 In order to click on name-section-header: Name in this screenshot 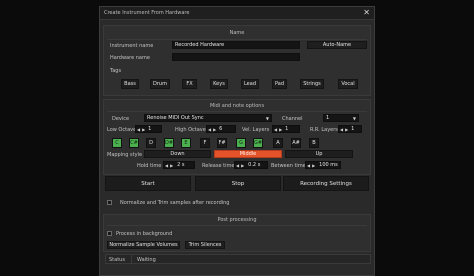, I will do `click(237, 33)`.